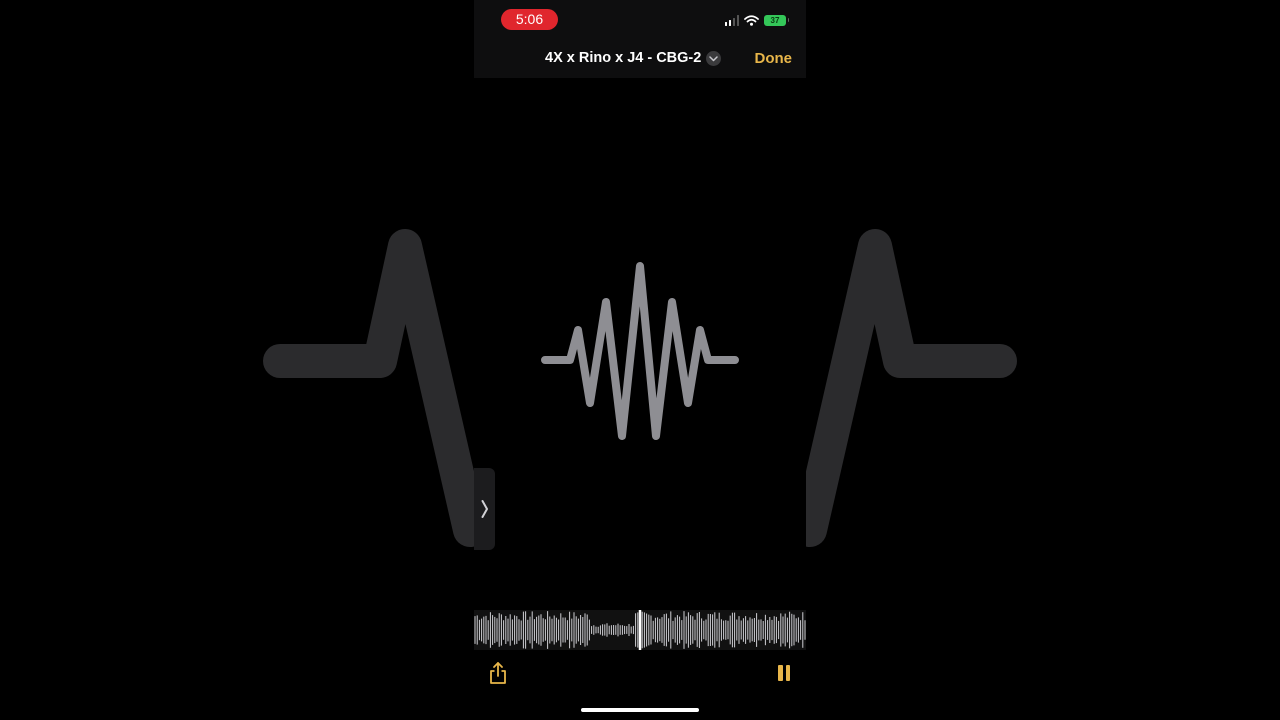 Image resolution: width=1280 pixels, height=720 pixels. What do you see at coordinates (751, 20) in the screenshot?
I see `wifi-icon` at bounding box center [751, 20].